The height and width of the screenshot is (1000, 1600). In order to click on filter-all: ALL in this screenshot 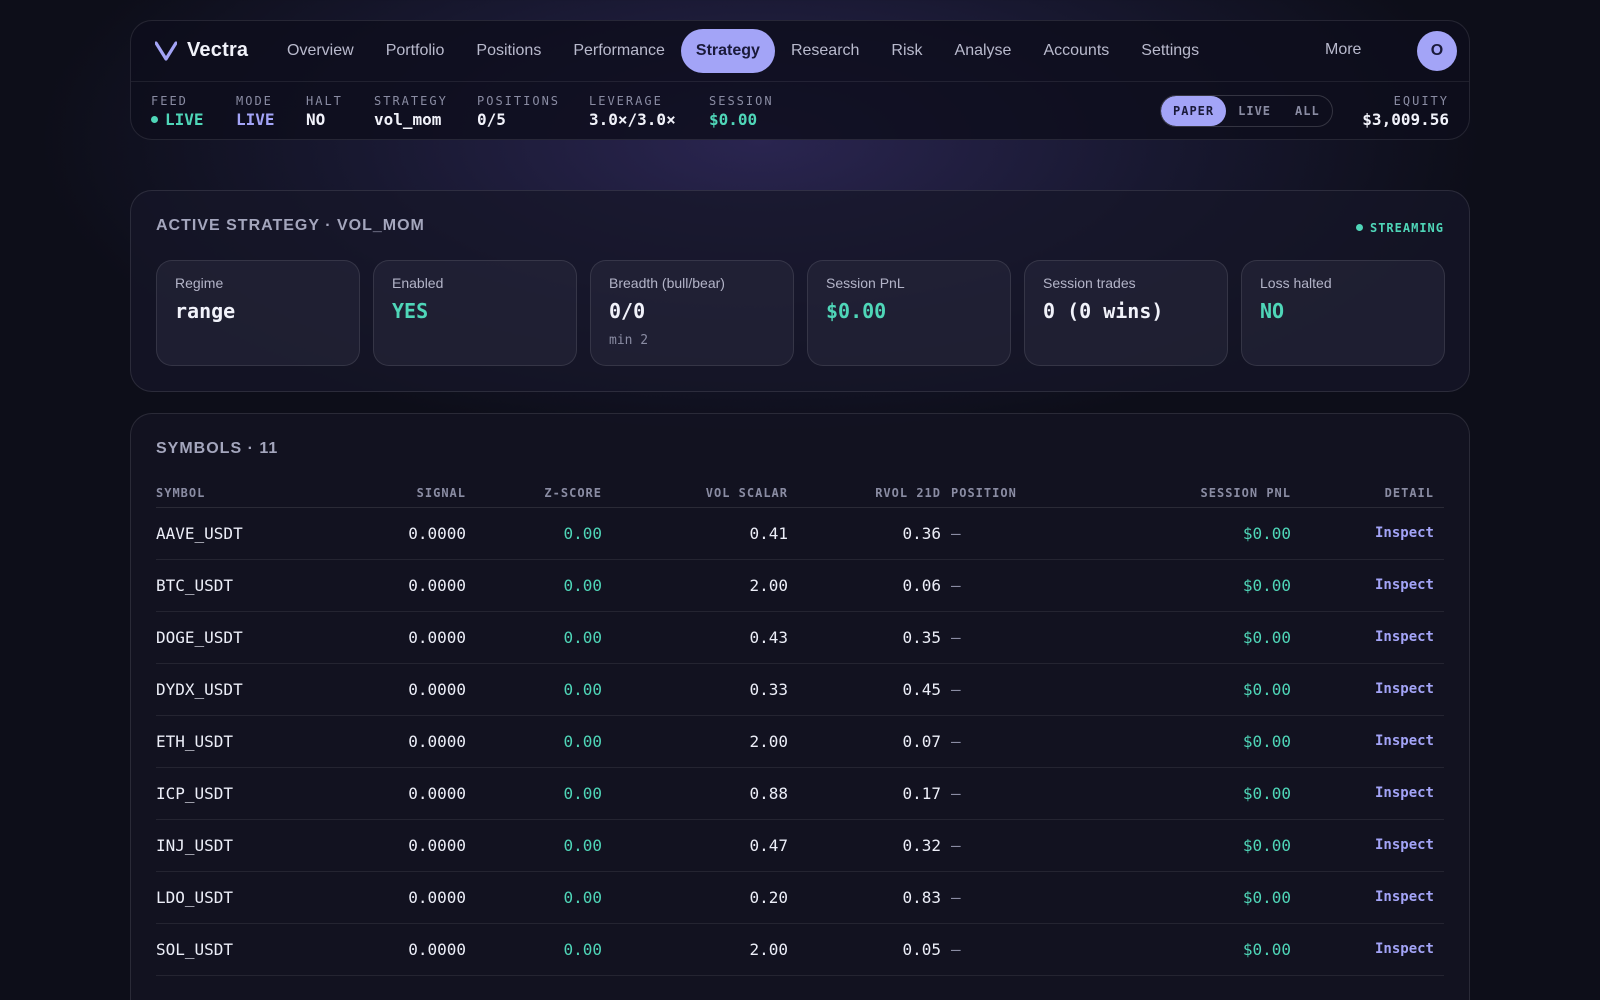, I will do `click(1307, 111)`.